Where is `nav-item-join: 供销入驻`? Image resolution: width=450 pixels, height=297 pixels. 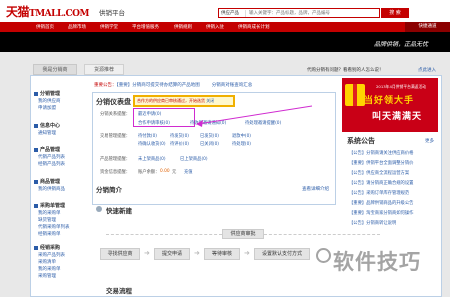 nav-item-join: 供销入驻 is located at coordinates (215, 27).